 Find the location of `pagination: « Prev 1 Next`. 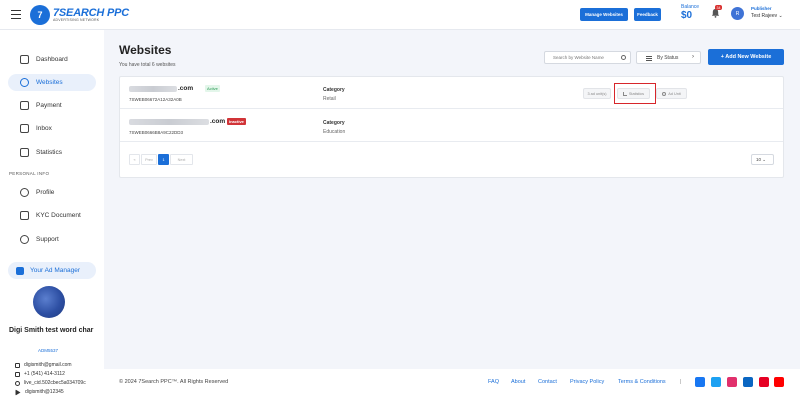

pagination: « Prev 1 Next is located at coordinates (161, 159).